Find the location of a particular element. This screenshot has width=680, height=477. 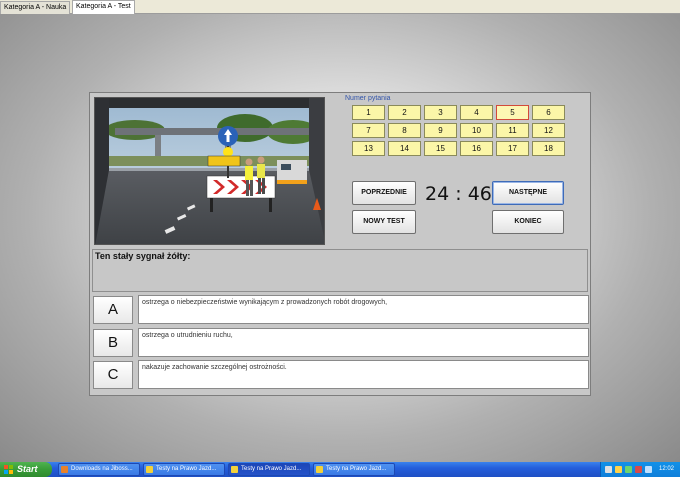

next-button: NASTĘPNE is located at coordinates (528, 193).